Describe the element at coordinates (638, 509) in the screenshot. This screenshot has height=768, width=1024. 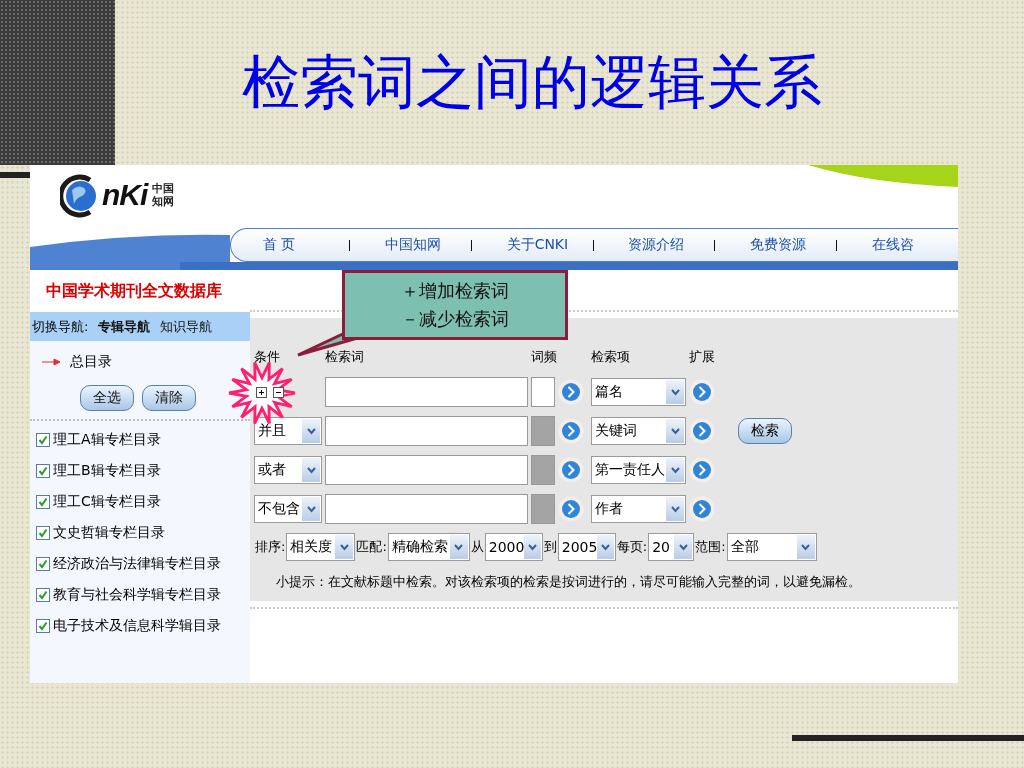
I see `field-select: 作者` at that location.